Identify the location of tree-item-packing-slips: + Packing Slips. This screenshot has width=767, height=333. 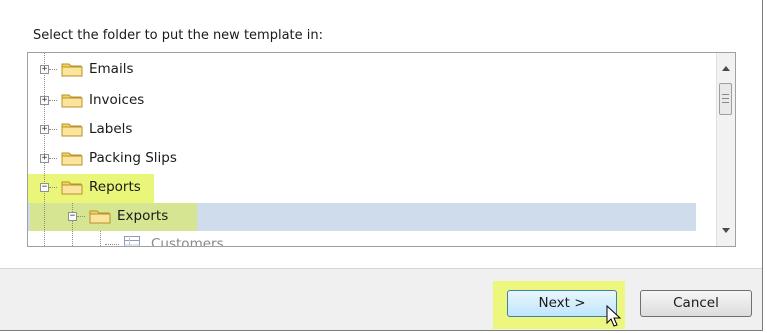
(372, 159).